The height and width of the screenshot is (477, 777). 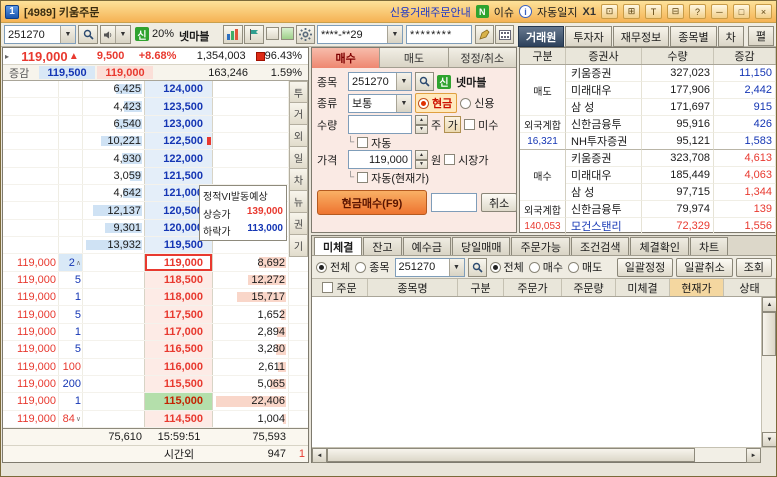 What do you see at coordinates (179, 158) in the screenshot?
I see `ask-price: 122,000` at bounding box center [179, 158].